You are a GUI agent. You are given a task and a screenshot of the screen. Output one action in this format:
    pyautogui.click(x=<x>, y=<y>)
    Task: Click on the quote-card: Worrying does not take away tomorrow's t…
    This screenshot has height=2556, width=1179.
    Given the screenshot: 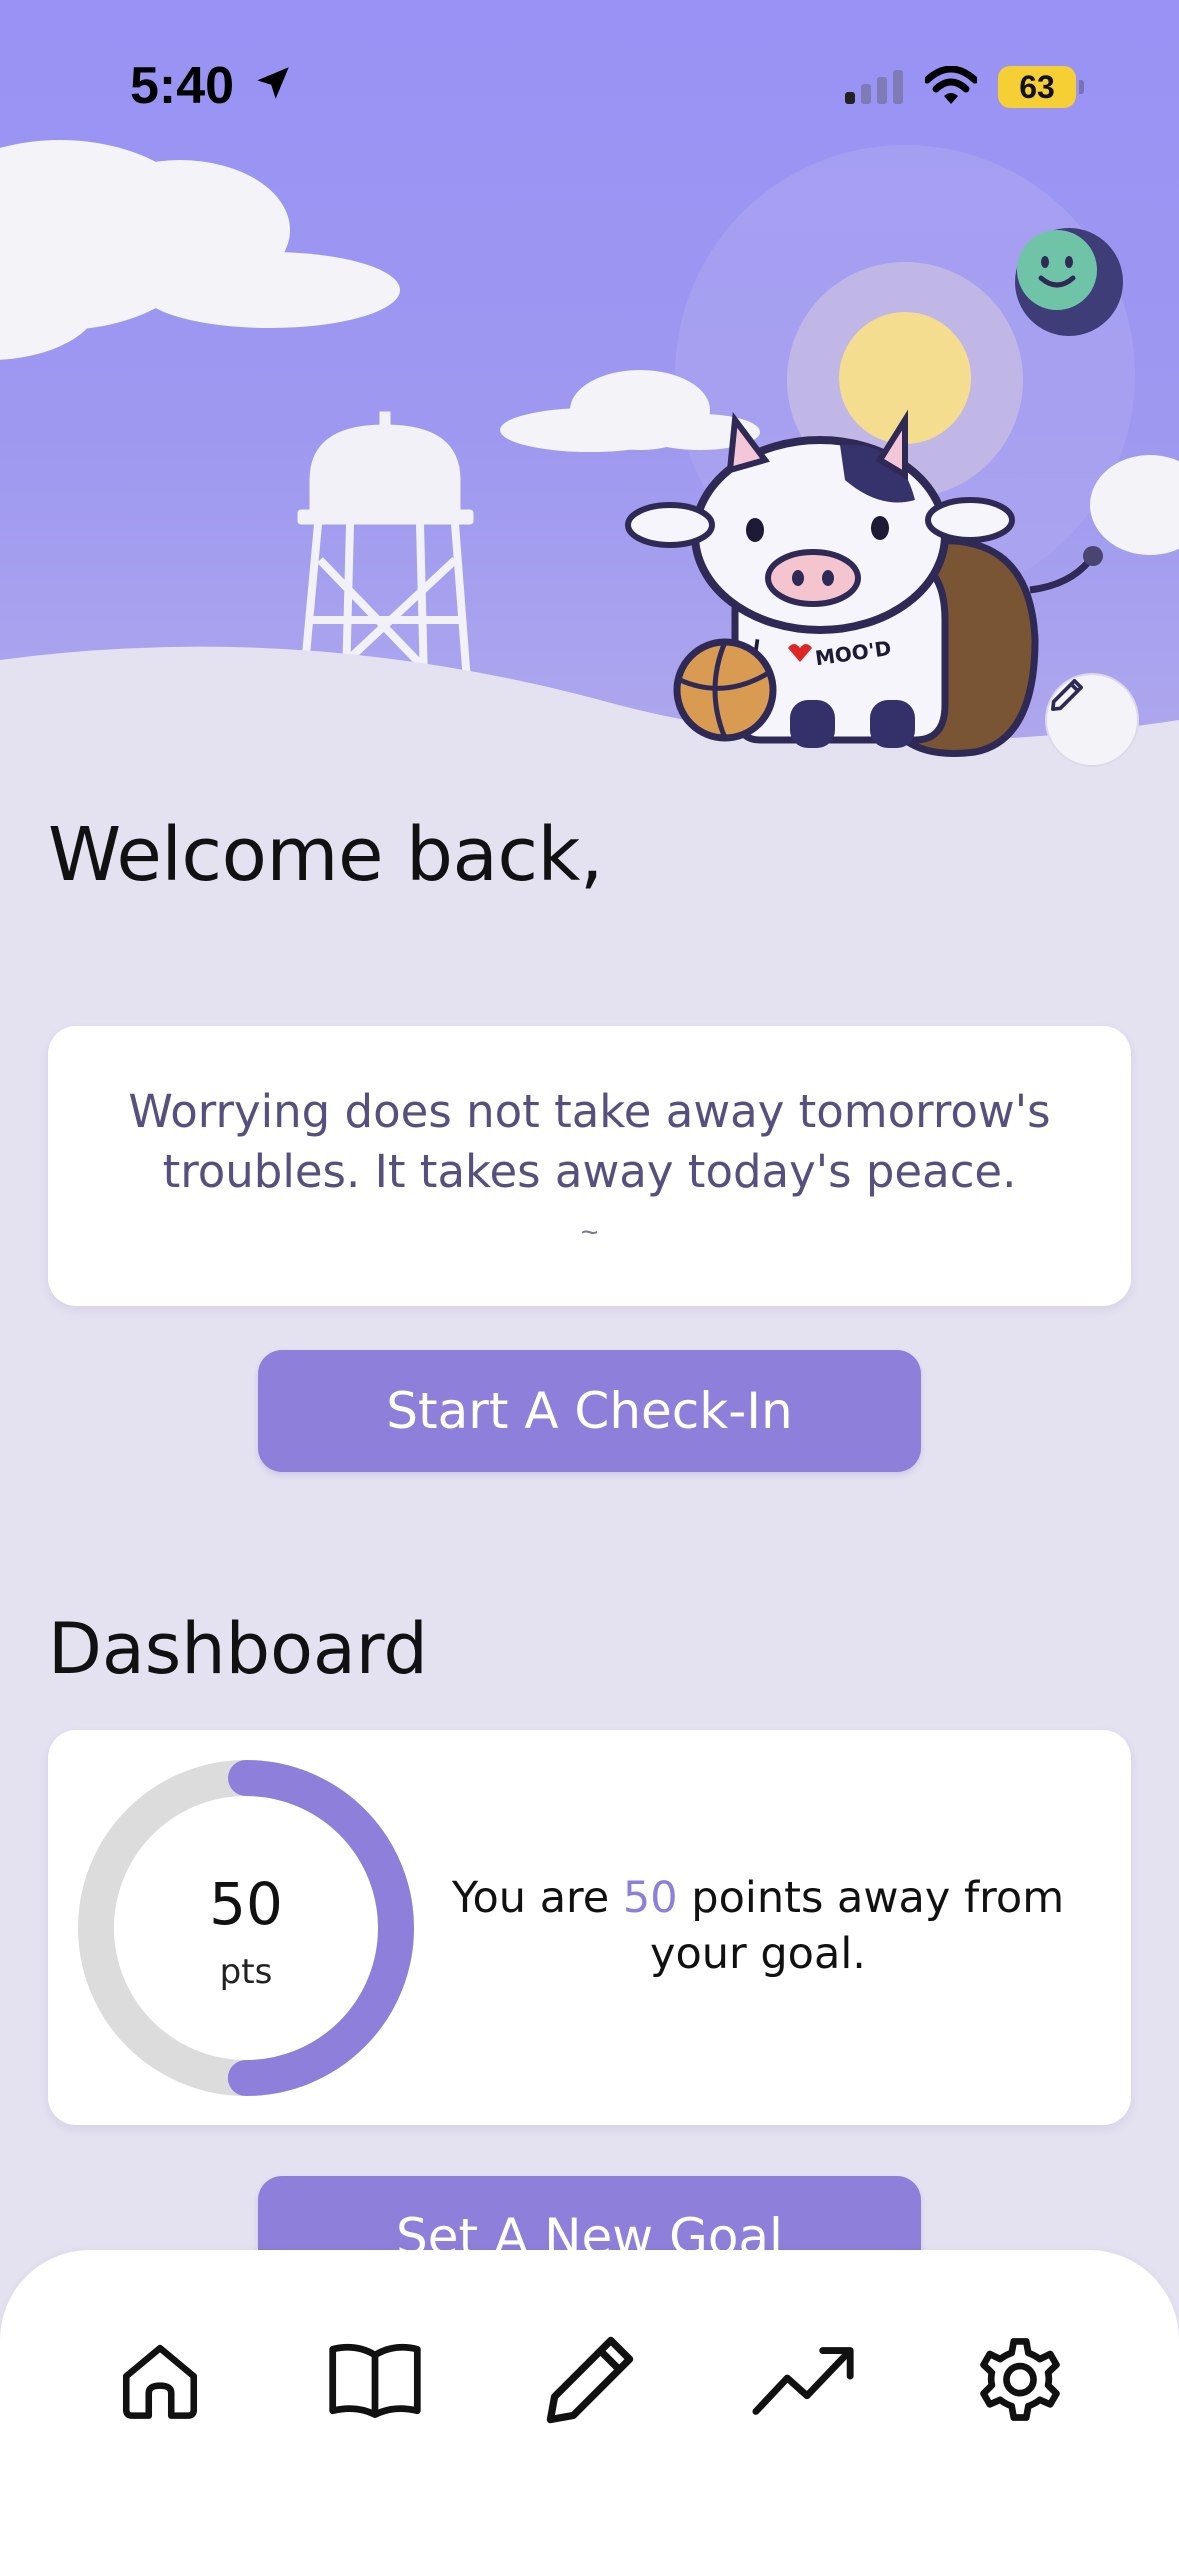 What is the action you would take?
    pyautogui.click(x=589, y=1166)
    